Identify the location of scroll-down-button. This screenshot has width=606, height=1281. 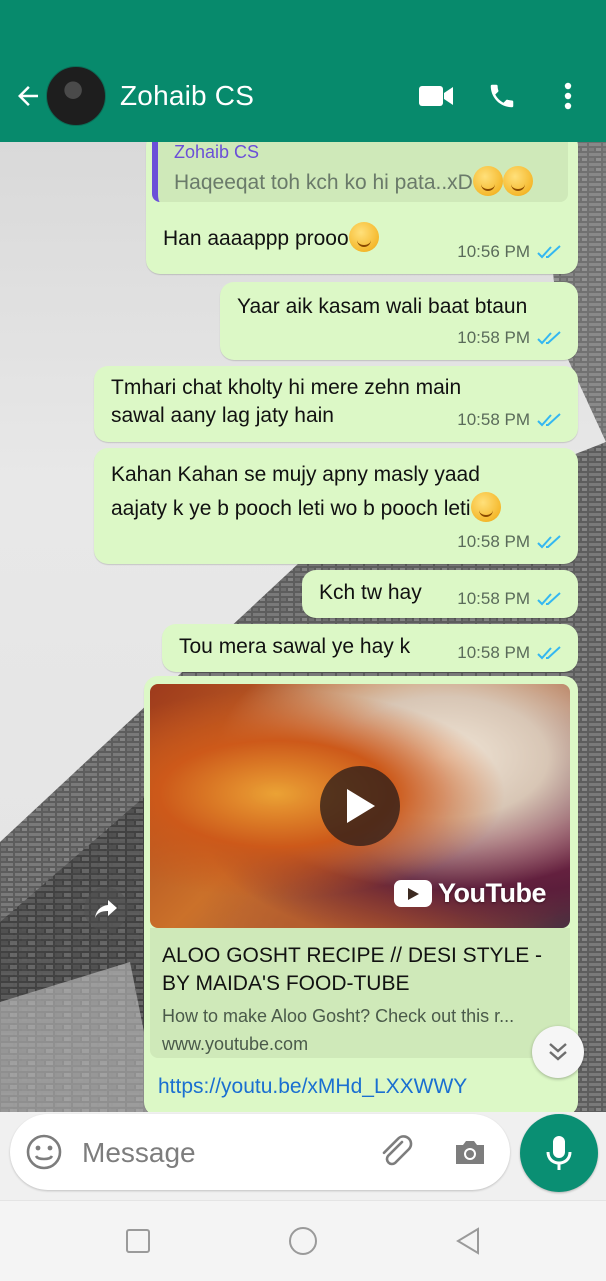
(558, 1052).